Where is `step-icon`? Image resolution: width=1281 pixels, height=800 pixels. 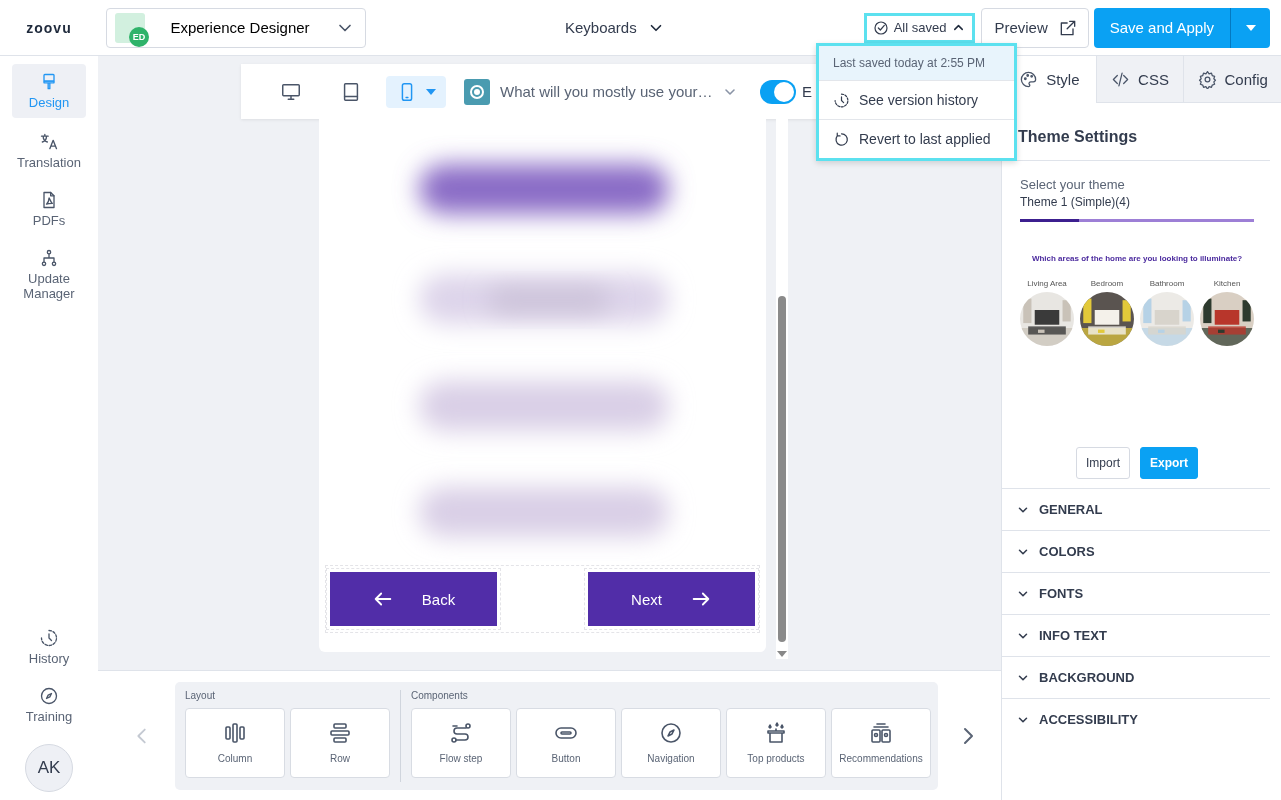 step-icon is located at coordinates (477, 91).